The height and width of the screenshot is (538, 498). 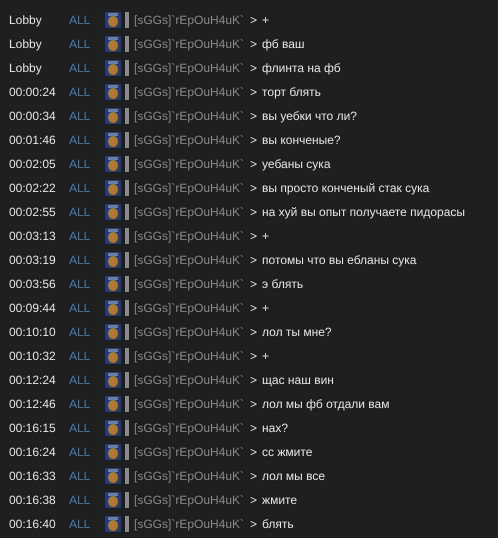 What do you see at coordinates (32, 308) in the screenshot?
I see `timestamp: 00:09:44` at bounding box center [32, 308].